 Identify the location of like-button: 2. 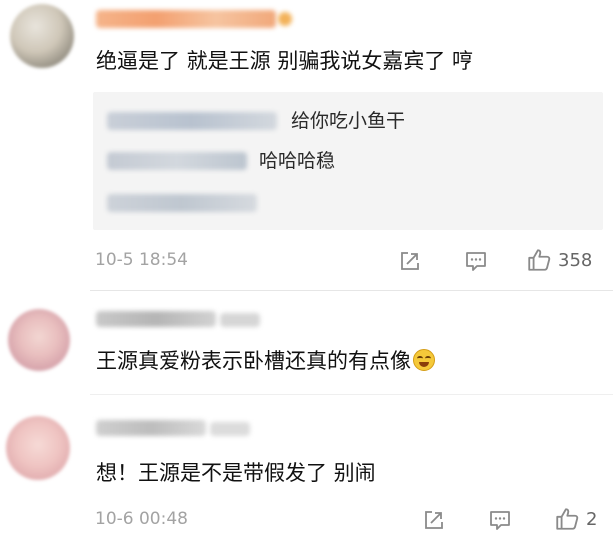
(575, 519).